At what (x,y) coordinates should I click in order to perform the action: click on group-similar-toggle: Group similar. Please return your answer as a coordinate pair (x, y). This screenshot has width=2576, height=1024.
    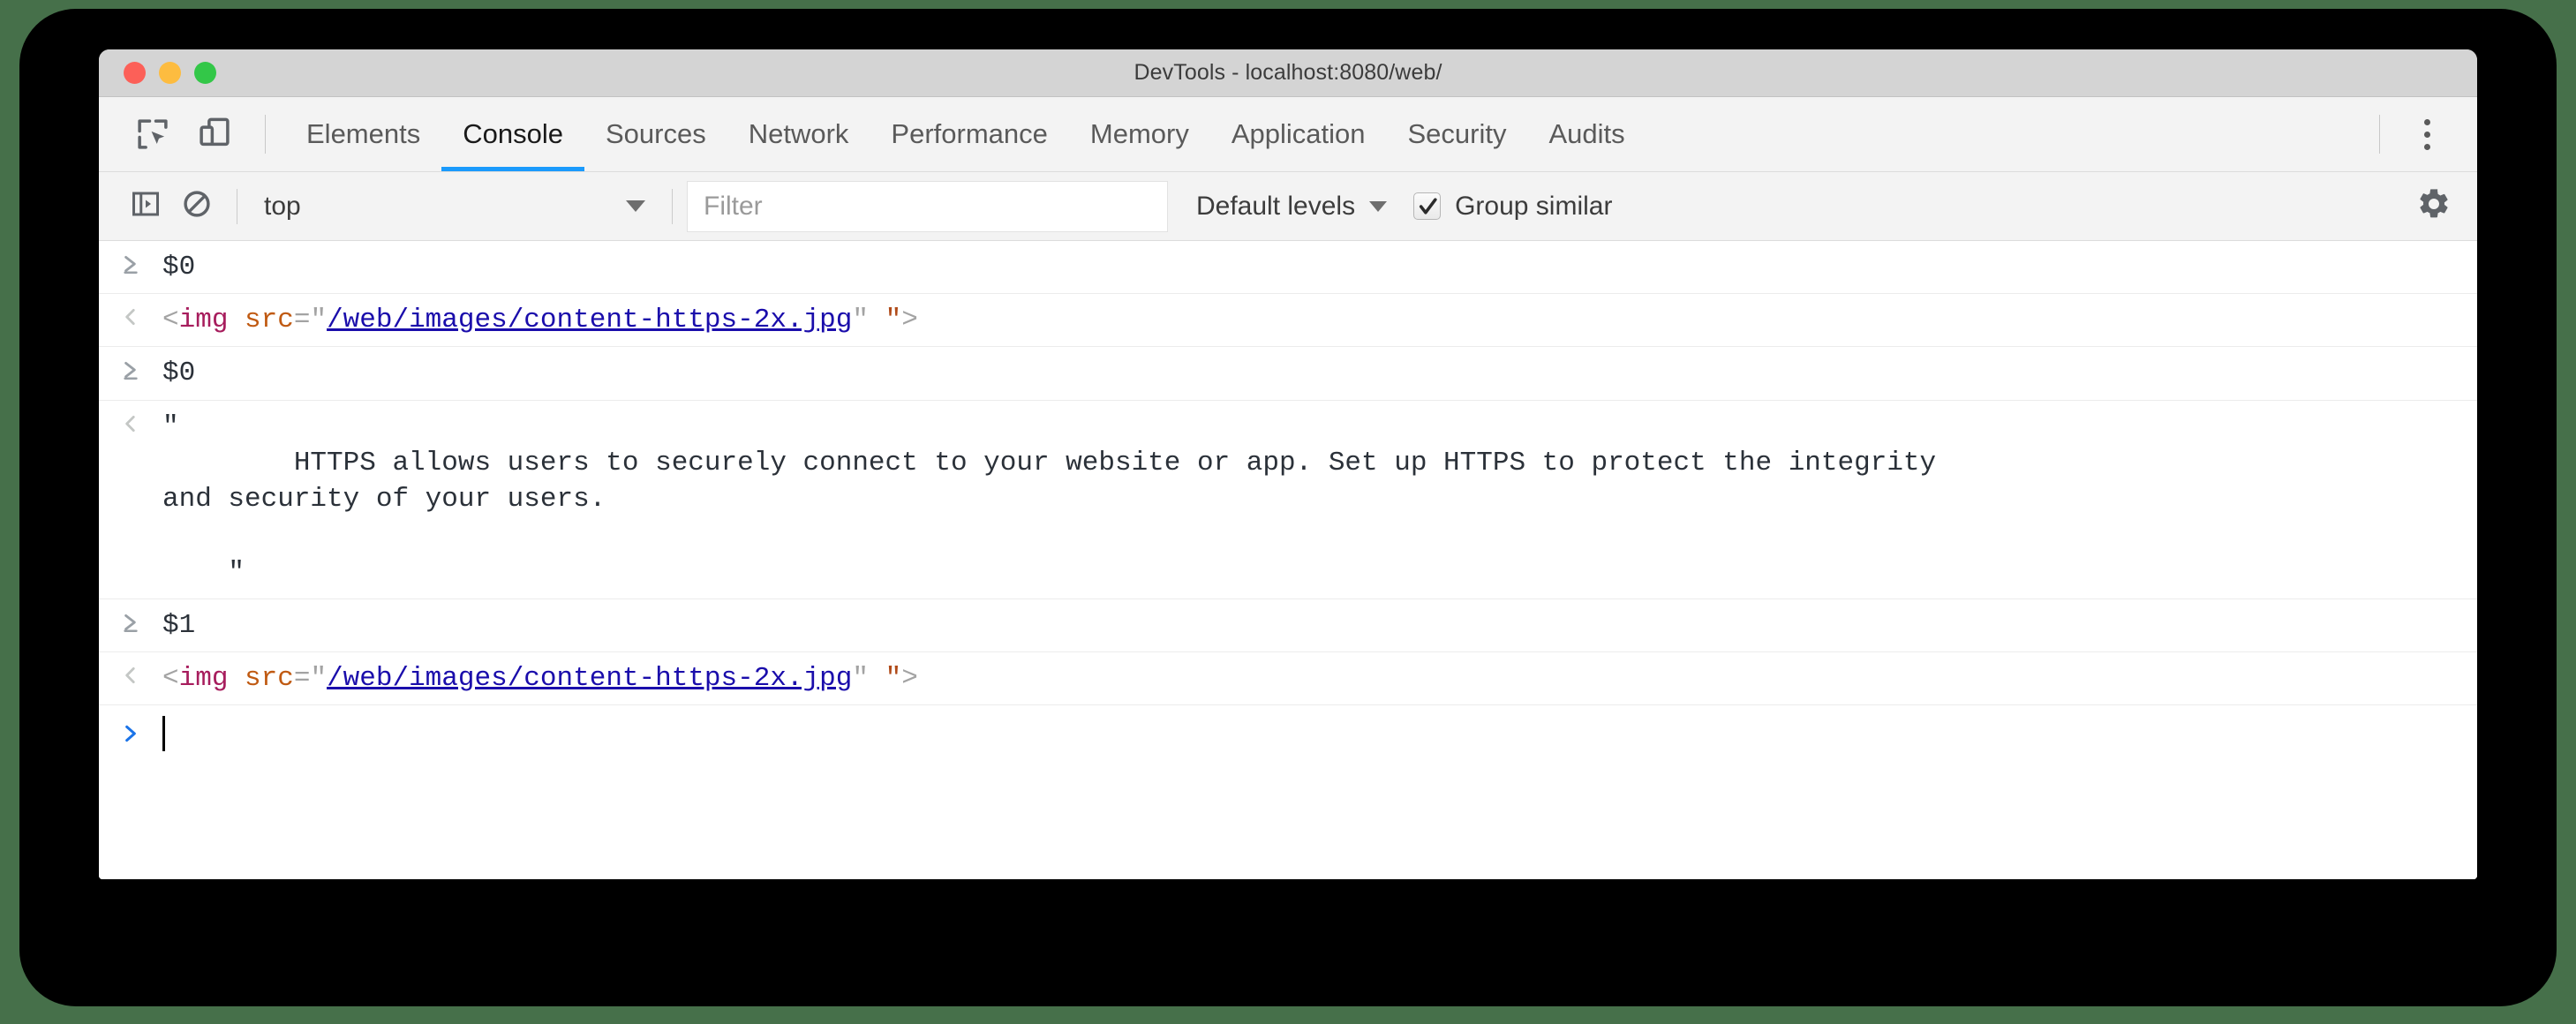
    Looking at the image, I should click on (1513, 206).